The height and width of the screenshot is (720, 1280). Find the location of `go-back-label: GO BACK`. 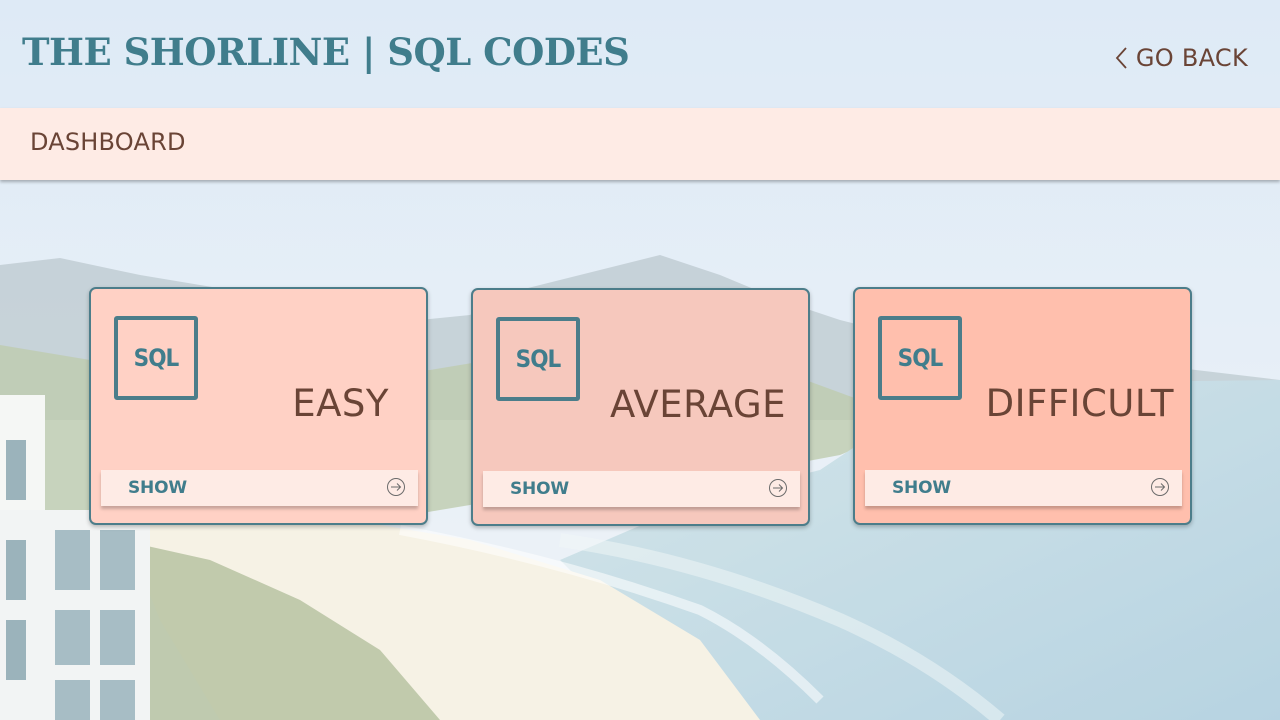

go-back-label: GO BACK is located at coordinates (1191, 58).